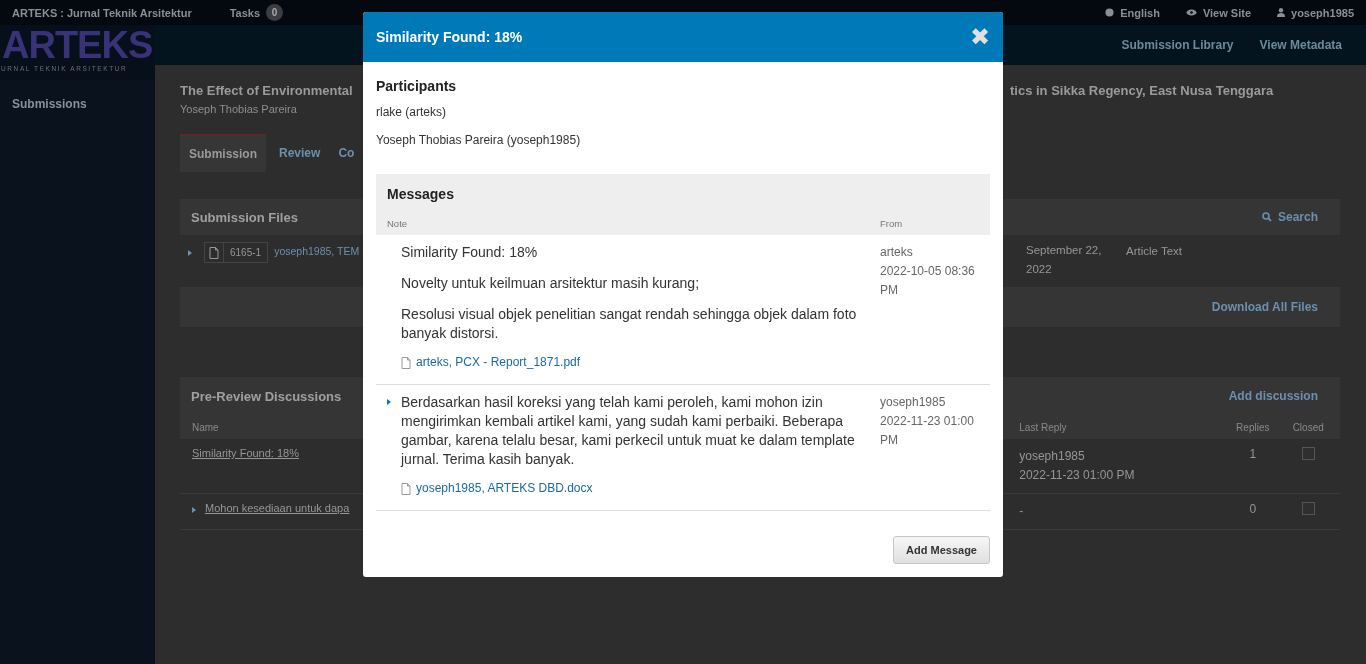 The height and width of the screenshot is (664, 1366). Describe the element at coordinates (346, 153) in the screenshot. I see `tab: Co` at that location.